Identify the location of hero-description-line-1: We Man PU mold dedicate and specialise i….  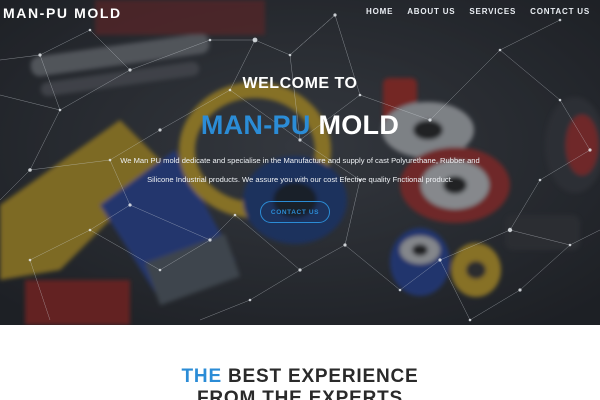
(300, 160).